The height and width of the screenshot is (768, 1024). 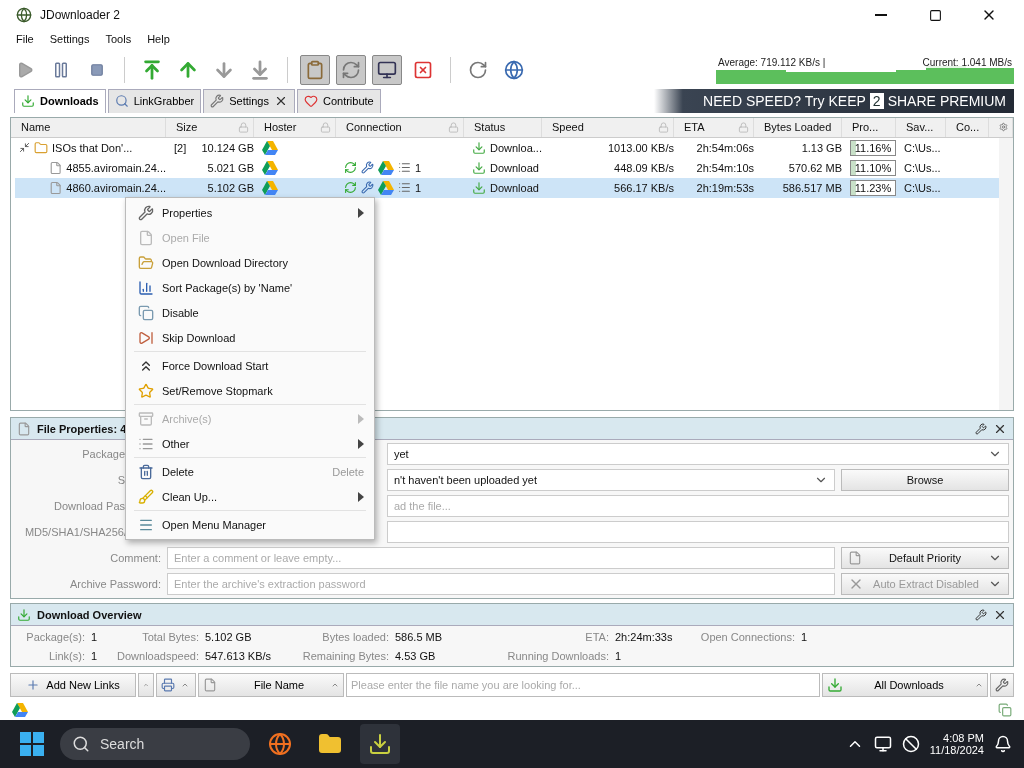 I want to click on printer-icon, so click(x=168, y=685).